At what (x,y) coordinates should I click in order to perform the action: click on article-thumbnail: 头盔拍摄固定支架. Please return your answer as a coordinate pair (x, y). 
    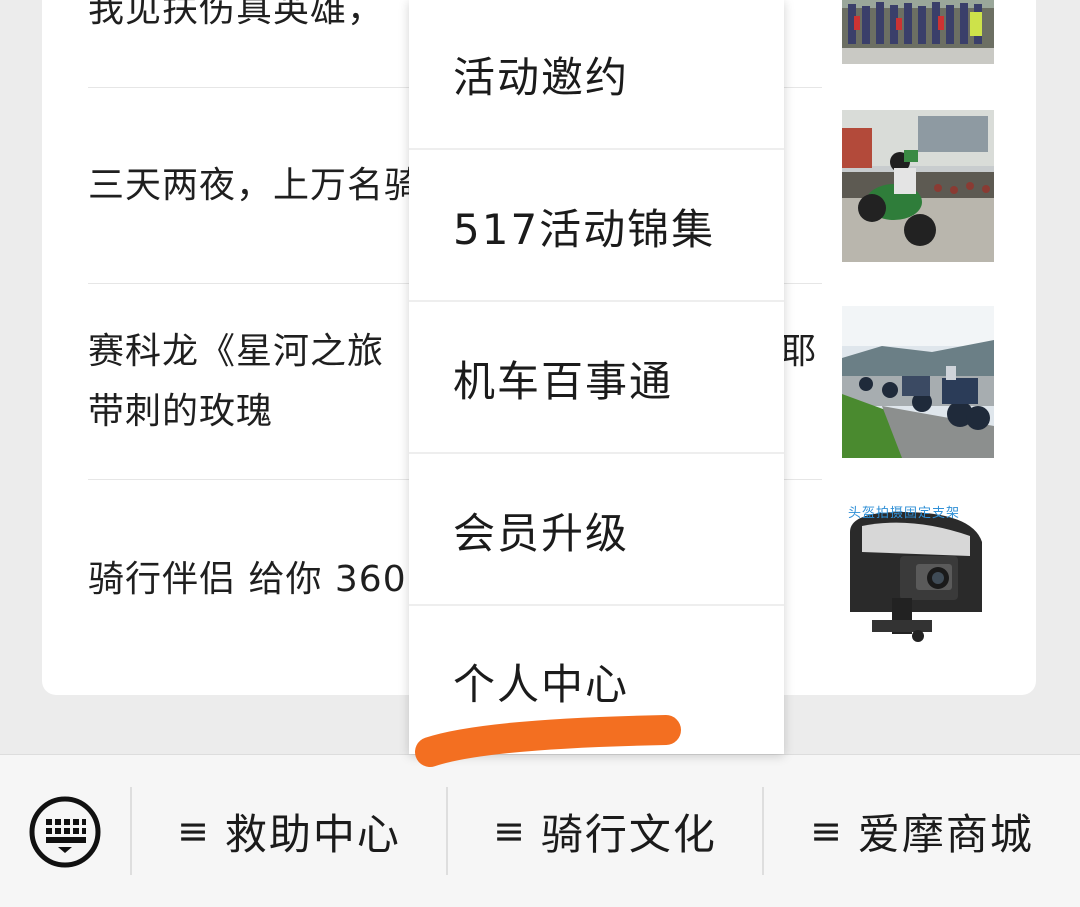
    Looking at the image, I should click on (918, 578).